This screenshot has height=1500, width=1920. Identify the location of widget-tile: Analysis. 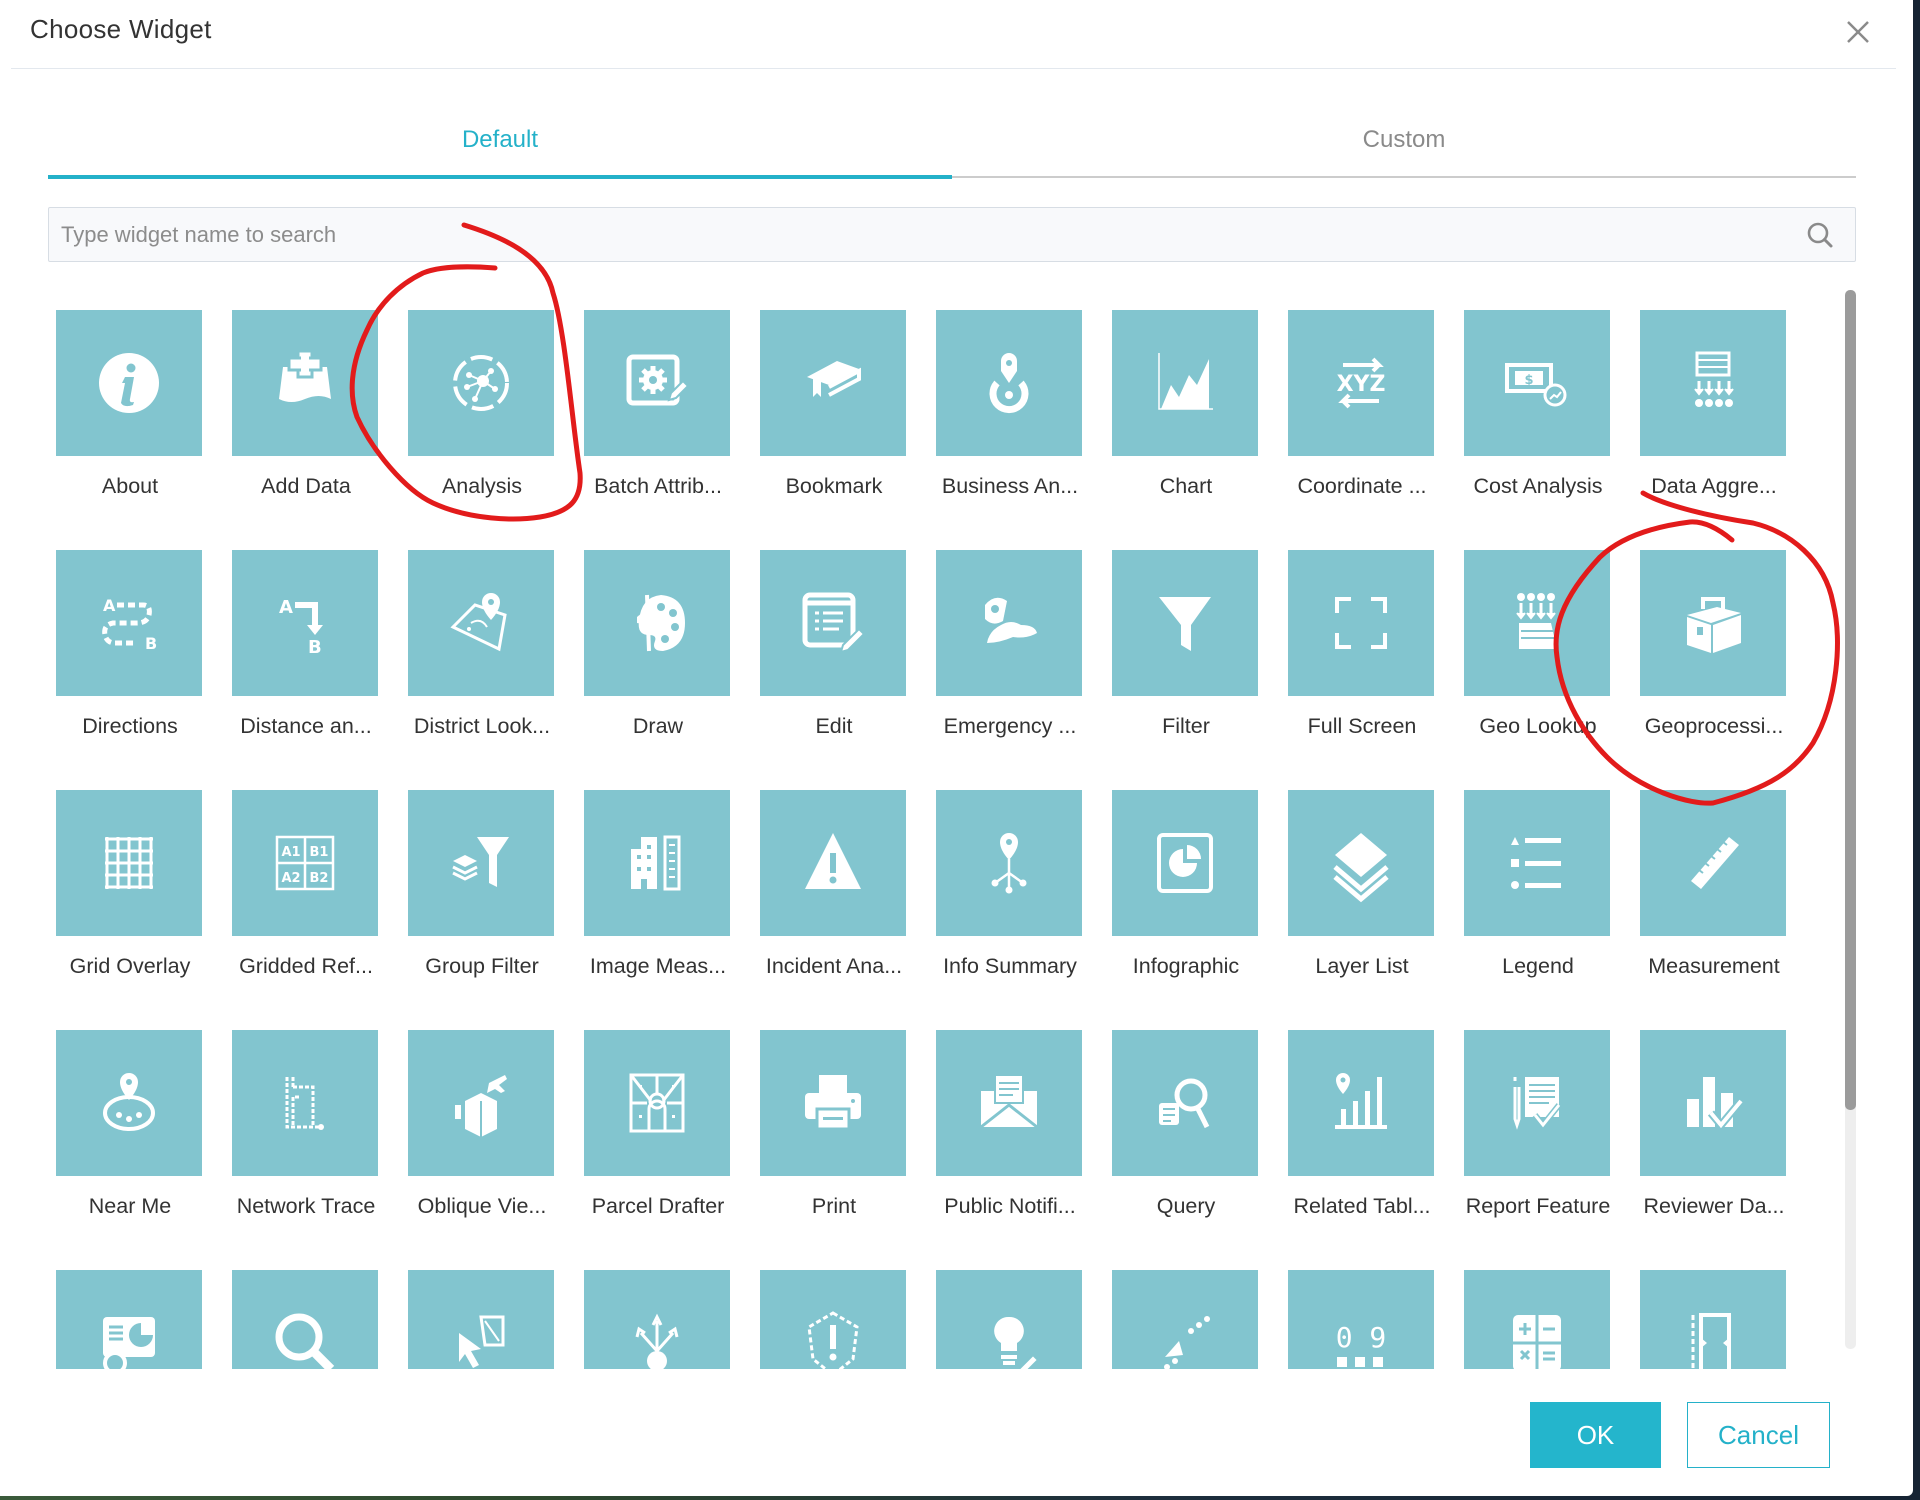
(488, 410).